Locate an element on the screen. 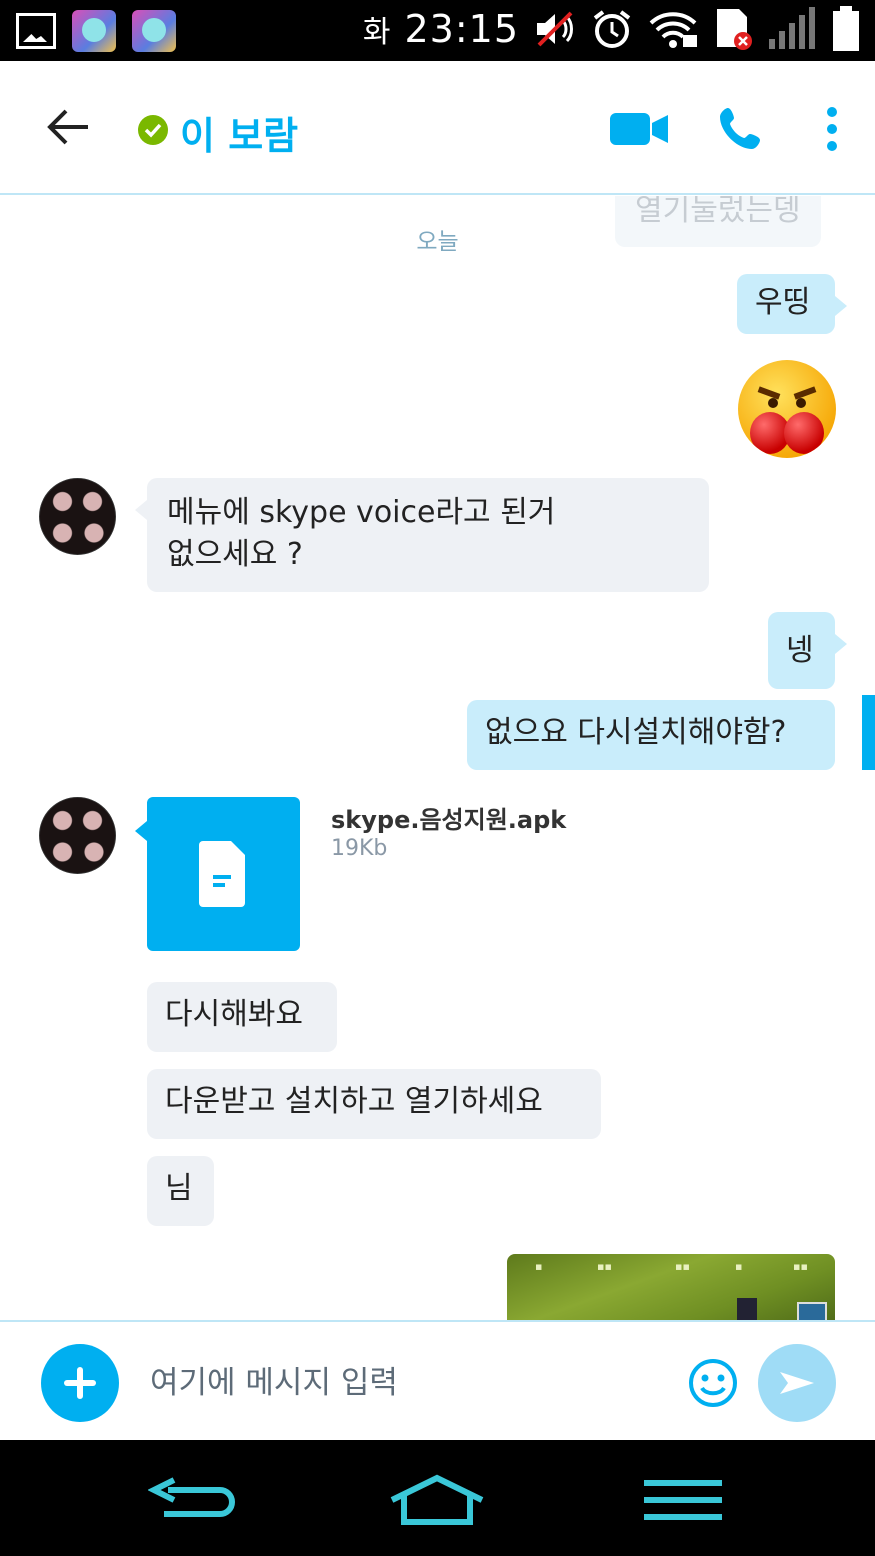 Image resolution: width=875 pixels, height=1556 pixels. game-app-notification-icon is located at coordinates (94, 31).